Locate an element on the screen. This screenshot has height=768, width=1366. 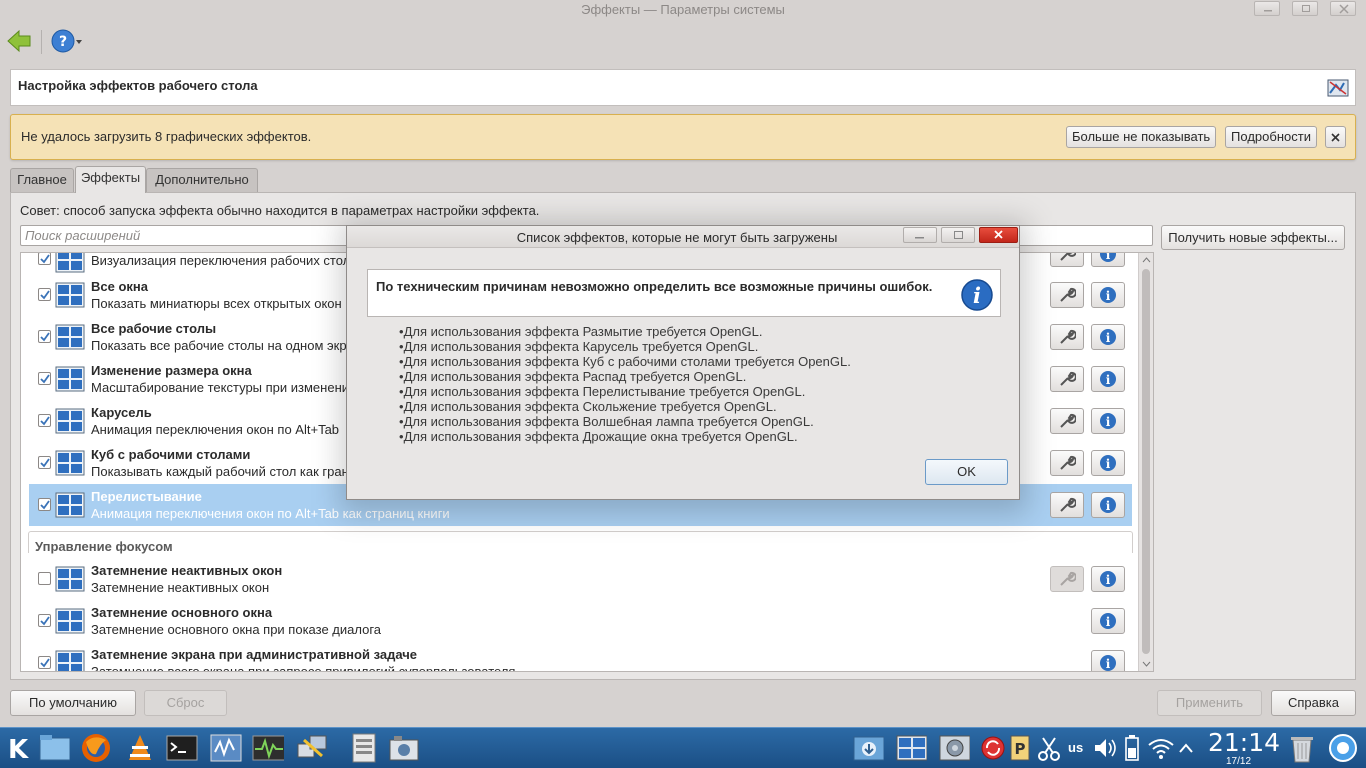
kde-launcher-icon: K is located at coordinates (20, 748).